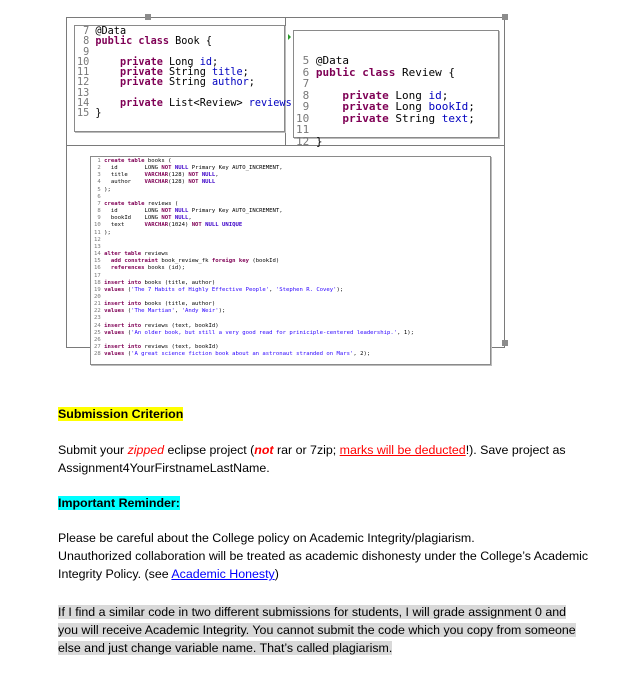  What do you see at coordinates (124, 175) in the screenshot?
I see `sql-text: title` at bounding box center [124, 175].